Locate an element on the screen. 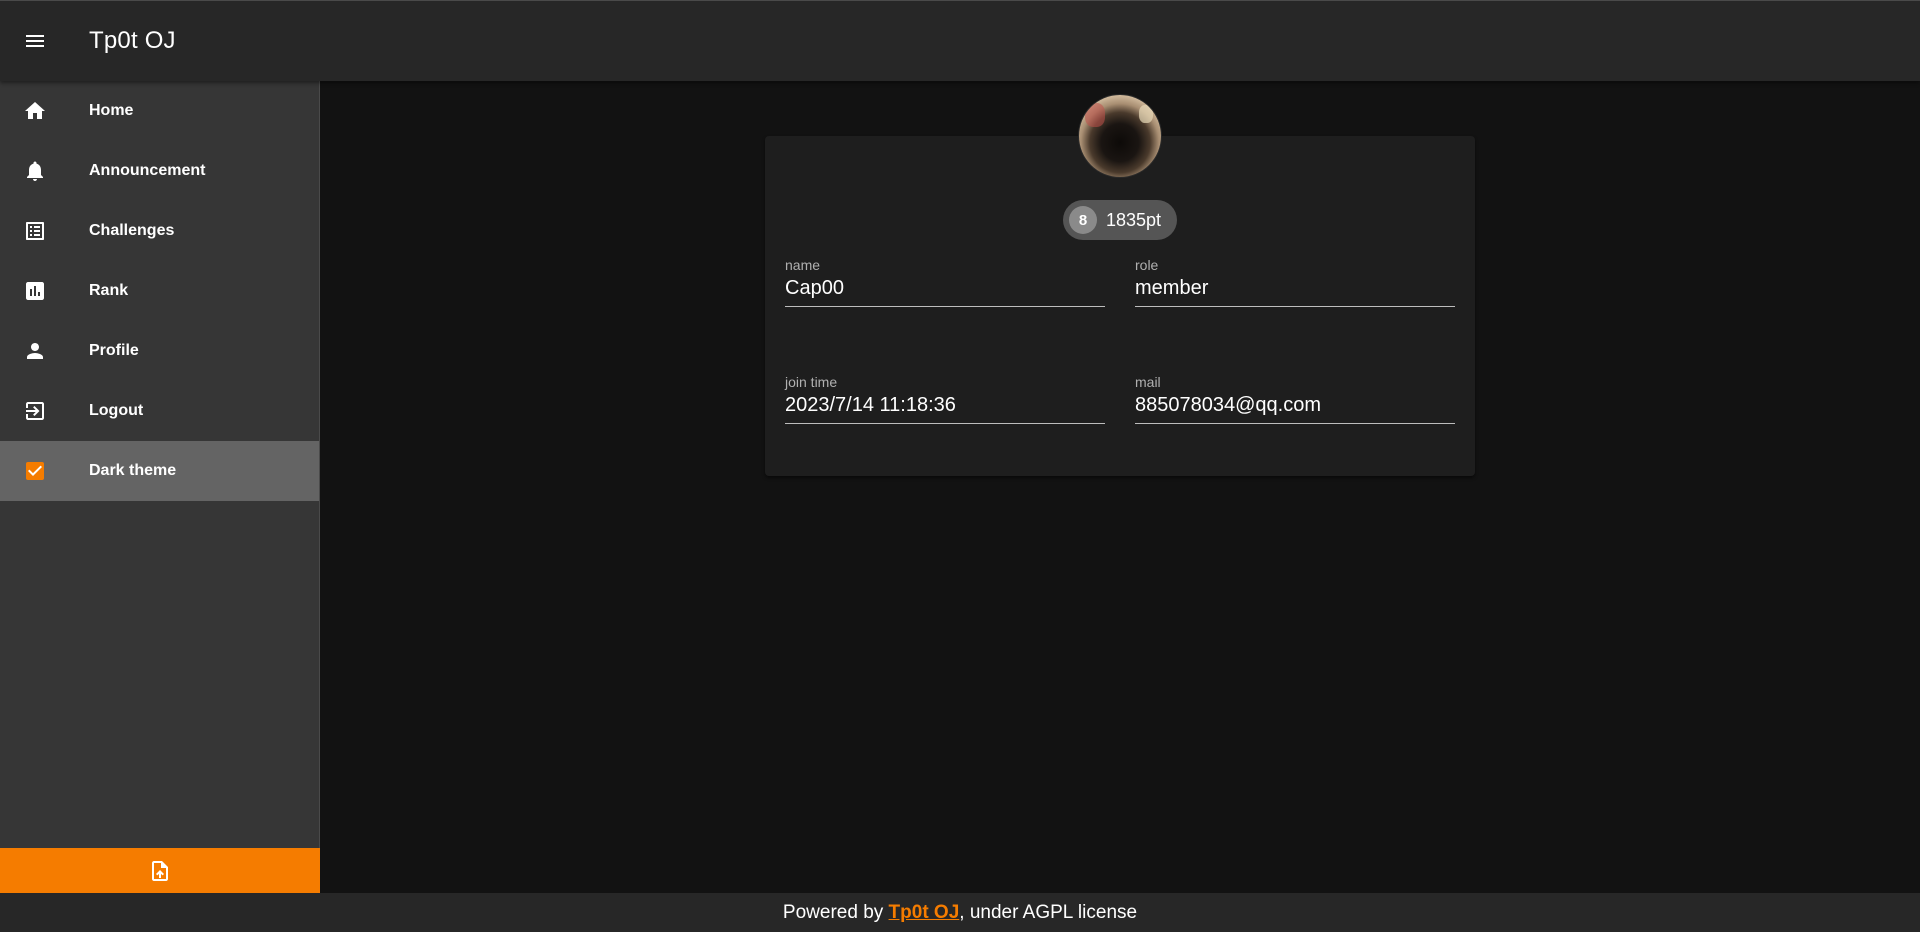  bell-icon is located at coordinates (35, 171).